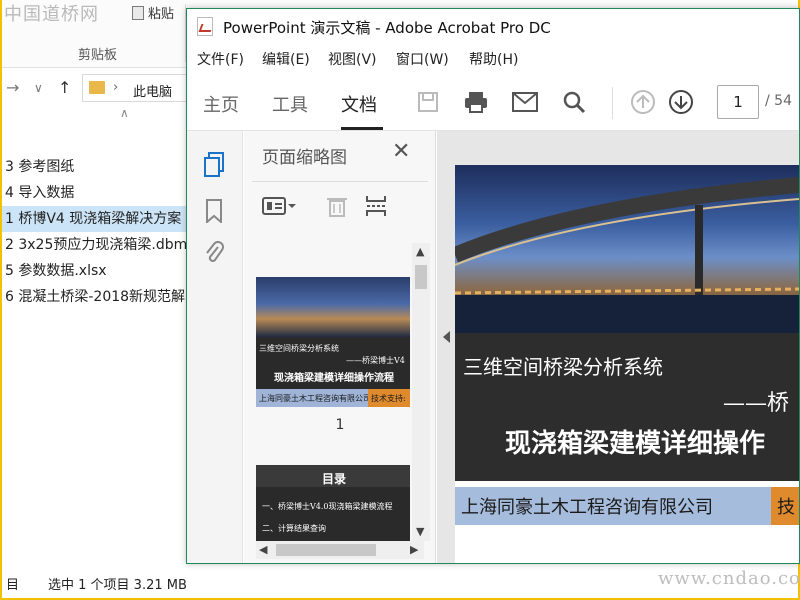  What do you see at coordinates (375, 360) in the screenshot?
I see `thumbnail-line2: ——桥梁博士V4` at bounding box center [375, 360].